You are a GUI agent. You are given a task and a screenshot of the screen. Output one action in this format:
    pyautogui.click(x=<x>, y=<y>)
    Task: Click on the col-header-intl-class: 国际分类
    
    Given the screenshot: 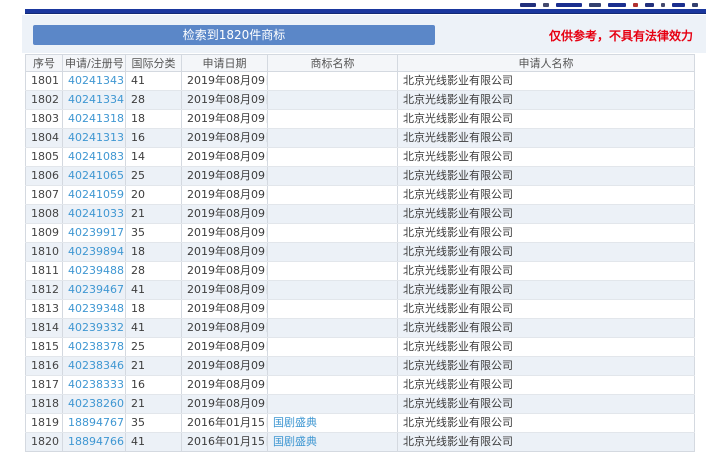 What is the action you would take?
    pyautogui.click(x=153, y=63)
    